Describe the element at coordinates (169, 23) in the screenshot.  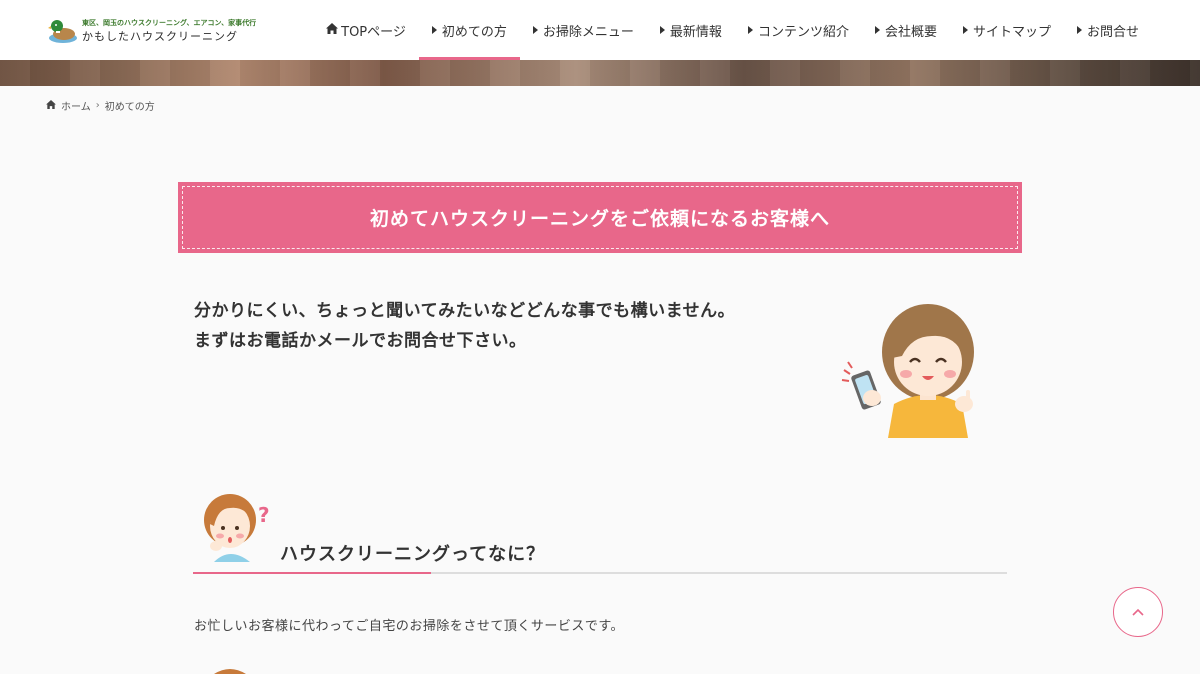
I see `logo-tagline: 東区、岡玉のハウスクリーニング、エアコン、家事代行` at that location.